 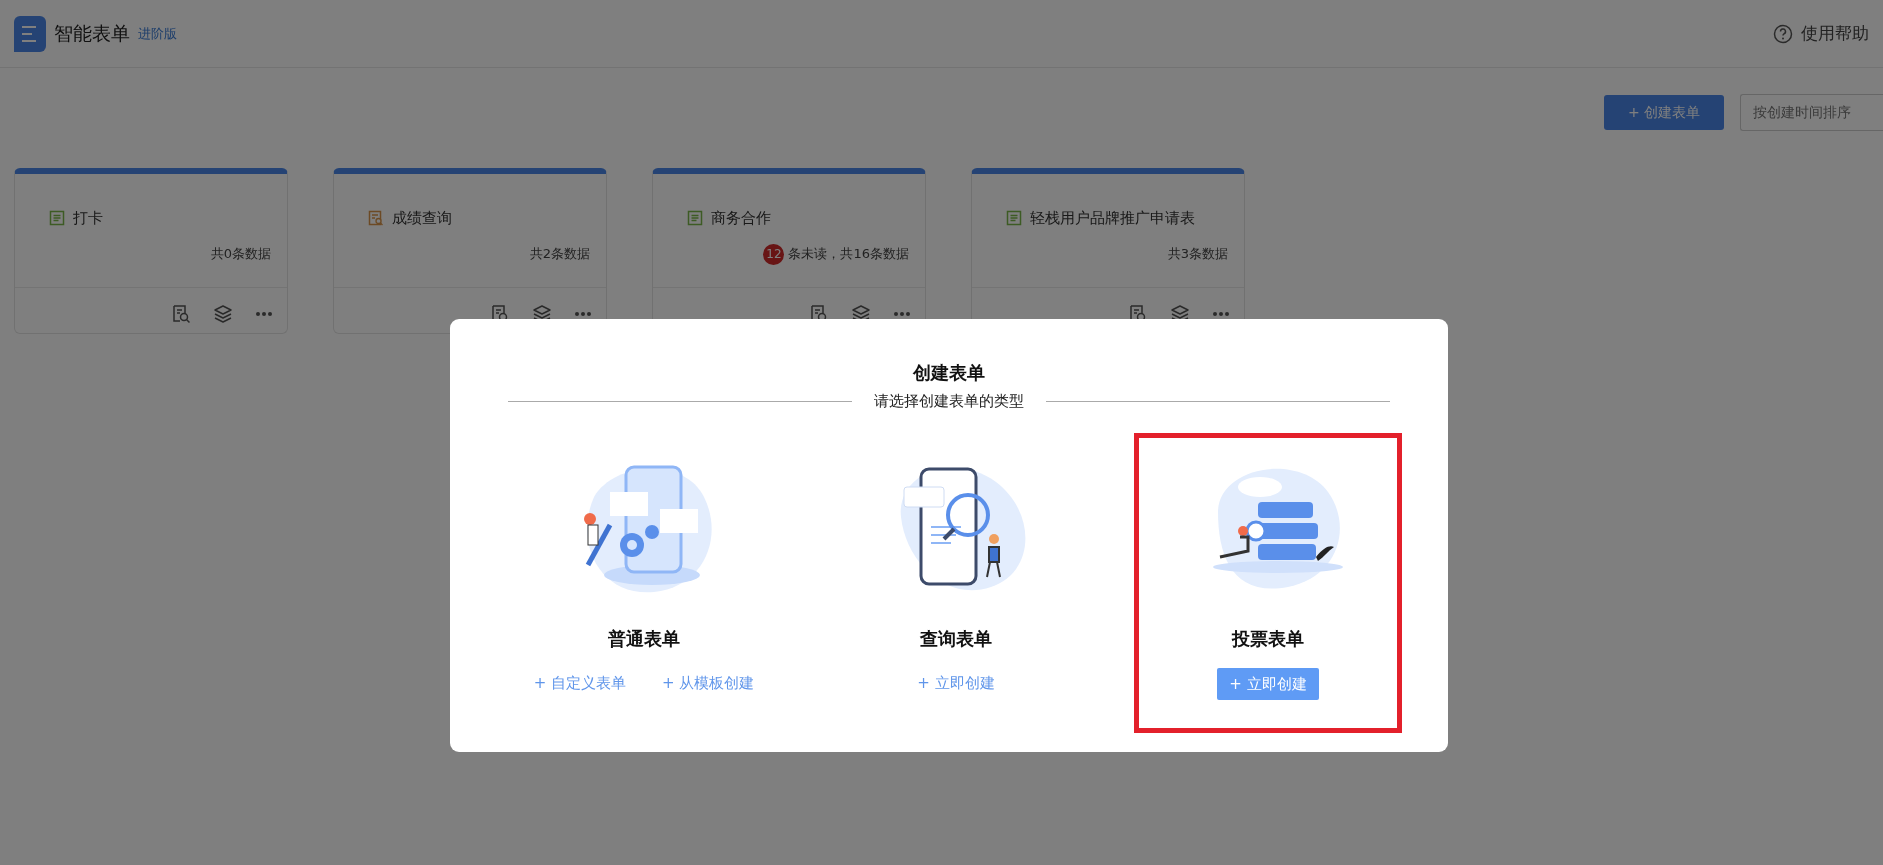 What do you see at coordinates (30, 33) in the screenshot?
I see `logo-icon` at bounding box center [30, 33].